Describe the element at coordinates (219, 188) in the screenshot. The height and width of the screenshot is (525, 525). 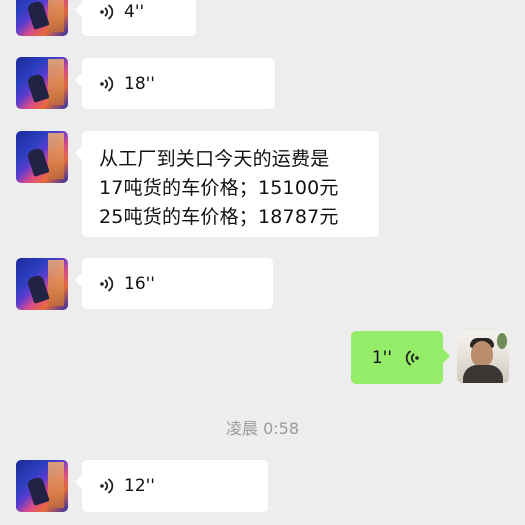
I see `message-text-line: 17吨货的车价格；15100元` at that location.